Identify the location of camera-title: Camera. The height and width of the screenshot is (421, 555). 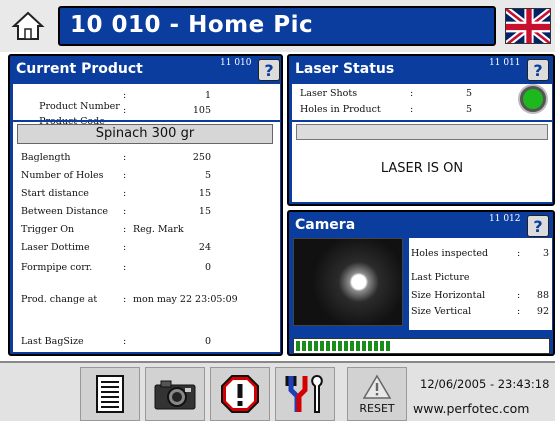
(325, 225).